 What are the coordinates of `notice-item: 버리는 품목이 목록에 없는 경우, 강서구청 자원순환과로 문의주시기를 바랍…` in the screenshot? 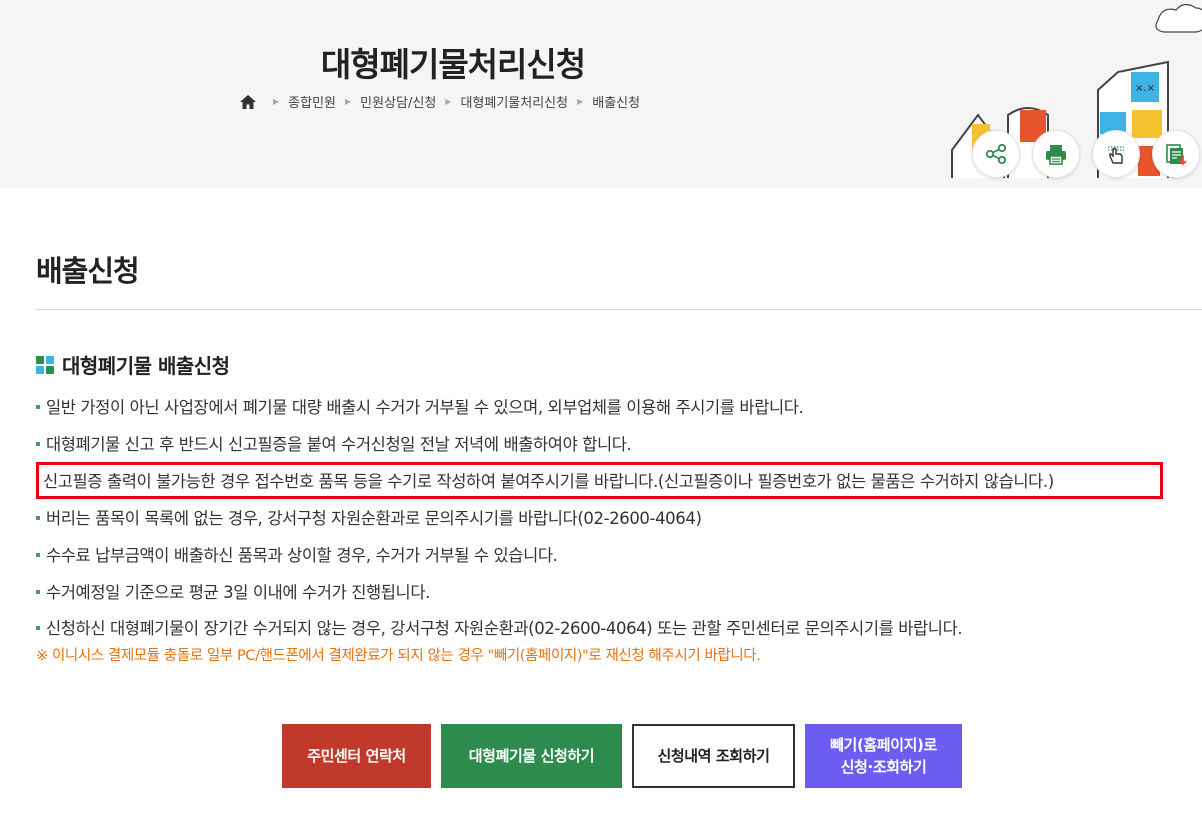 It's located at (616, 517).